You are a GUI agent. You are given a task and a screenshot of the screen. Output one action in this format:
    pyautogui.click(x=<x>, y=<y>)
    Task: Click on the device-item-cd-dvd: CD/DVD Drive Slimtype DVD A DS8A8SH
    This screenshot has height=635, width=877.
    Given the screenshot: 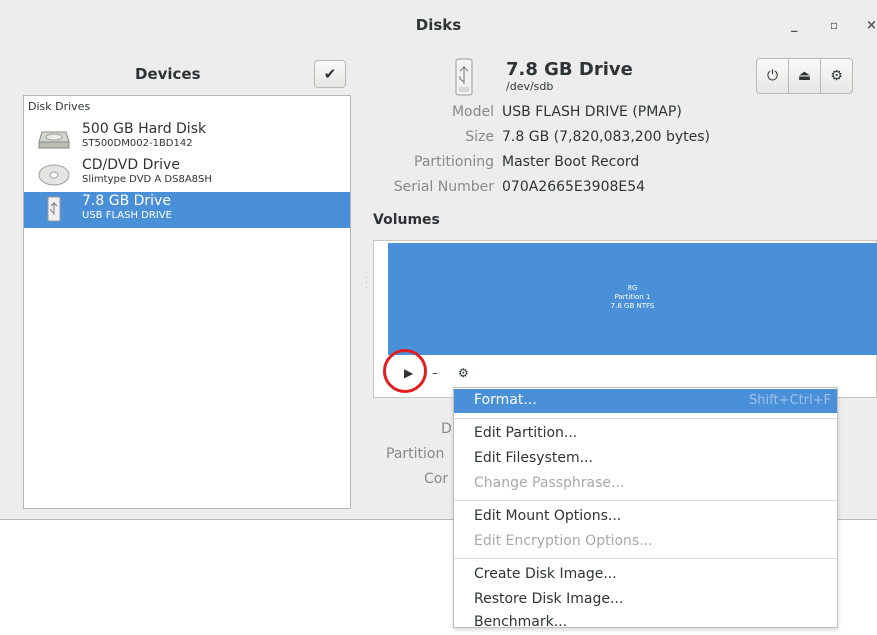 What is the action you would take?
    pyautogui.click(x=187, y=174)
    